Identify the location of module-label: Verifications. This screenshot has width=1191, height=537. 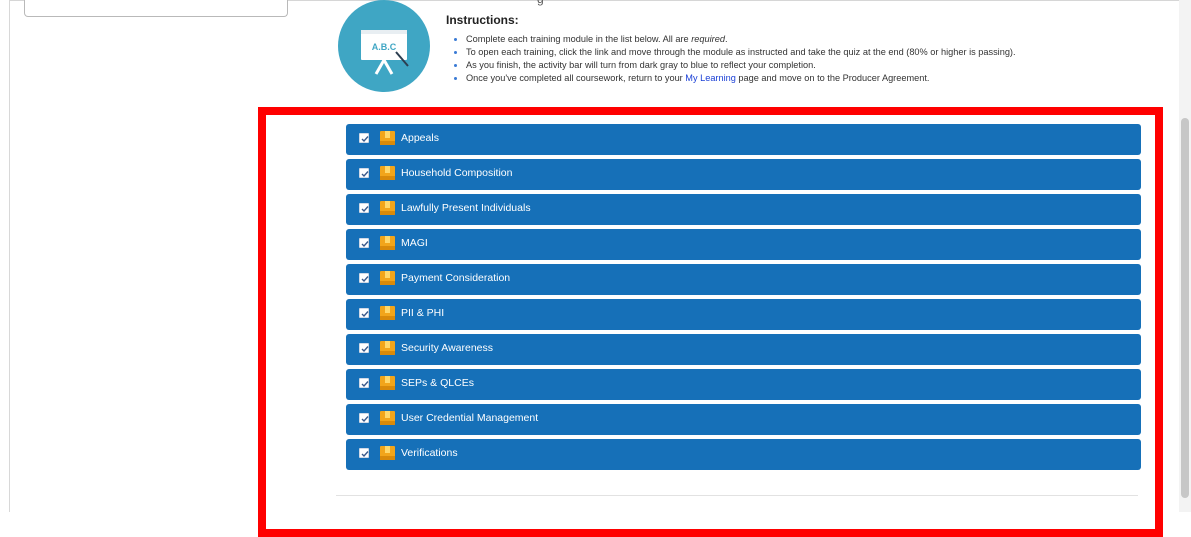
(429, 453).